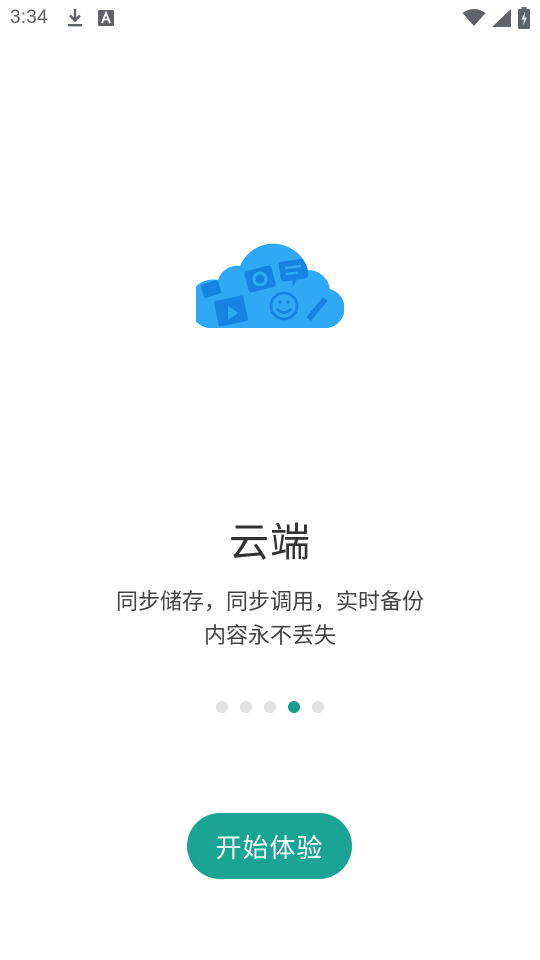 This screenshot has width=540, height=960. I want to click on page-description: 同步储存，同步调用，实时备份 内容永不丢失, so click(270, 620).